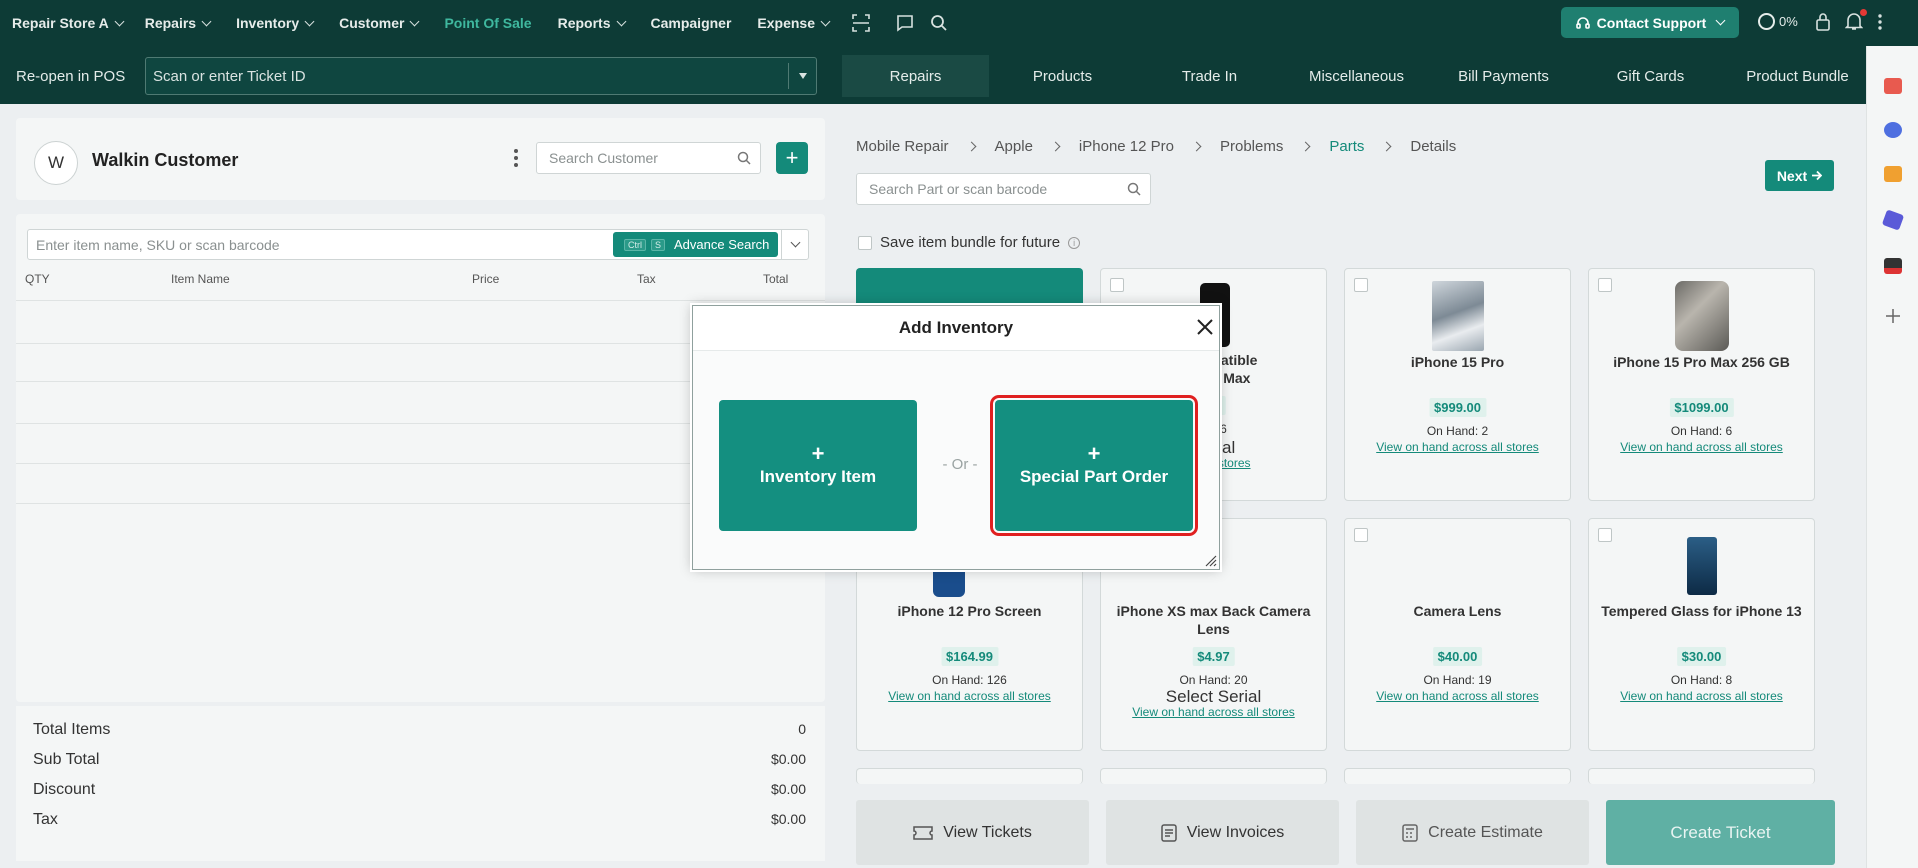  What do you see at coordinates (1062, 76) in the screenshot?
I see `tab-products: Products` at bounding box center [1062, 76].